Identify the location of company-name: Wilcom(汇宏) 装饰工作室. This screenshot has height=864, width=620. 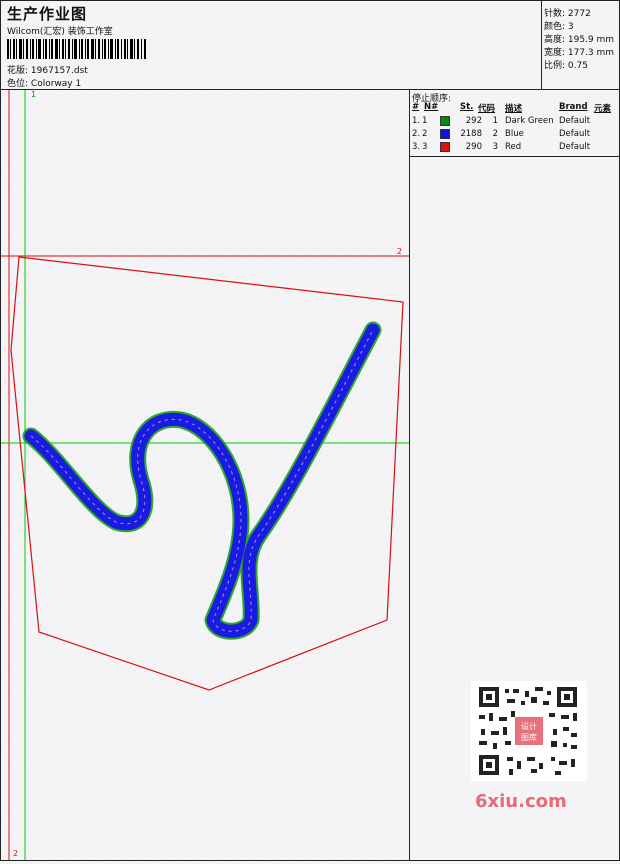
(60, 32).